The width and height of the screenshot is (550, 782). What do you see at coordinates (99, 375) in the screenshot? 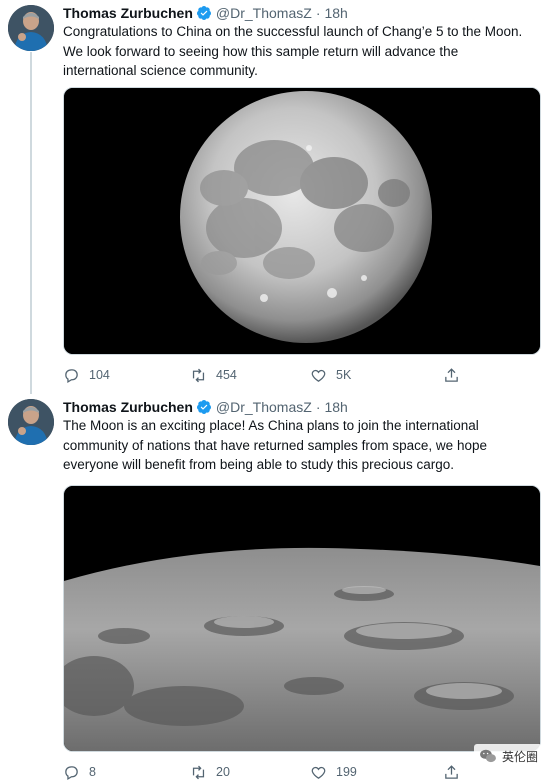
I see `reply-count: 104` at bounding box center [99, 375].